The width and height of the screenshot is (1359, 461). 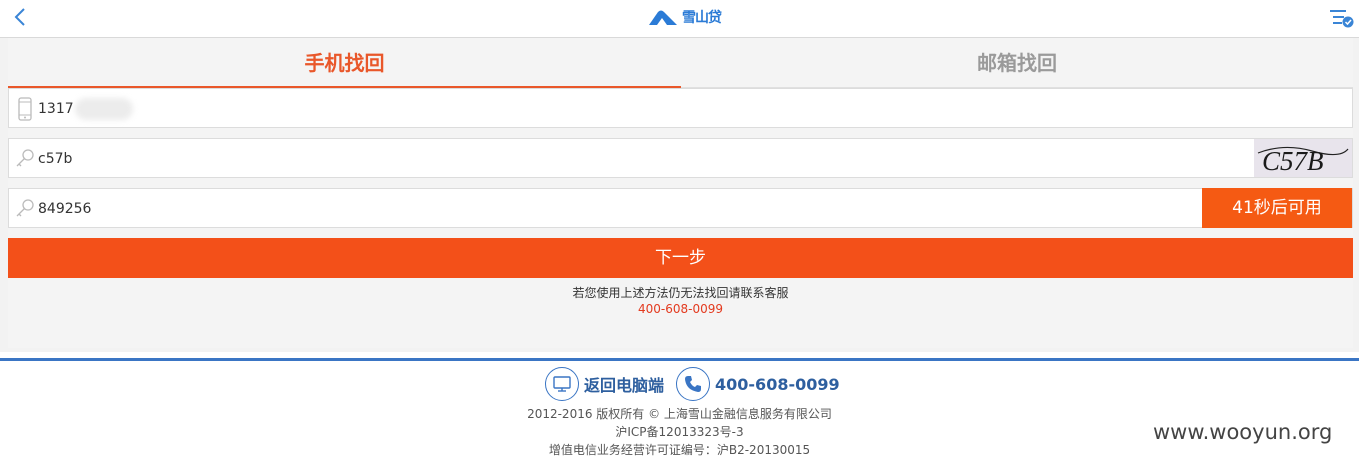 What do you see at coordinates (680, 258) in the screenshot?
I see `next-step-button: 下一步` at bounding box center [680, 258].